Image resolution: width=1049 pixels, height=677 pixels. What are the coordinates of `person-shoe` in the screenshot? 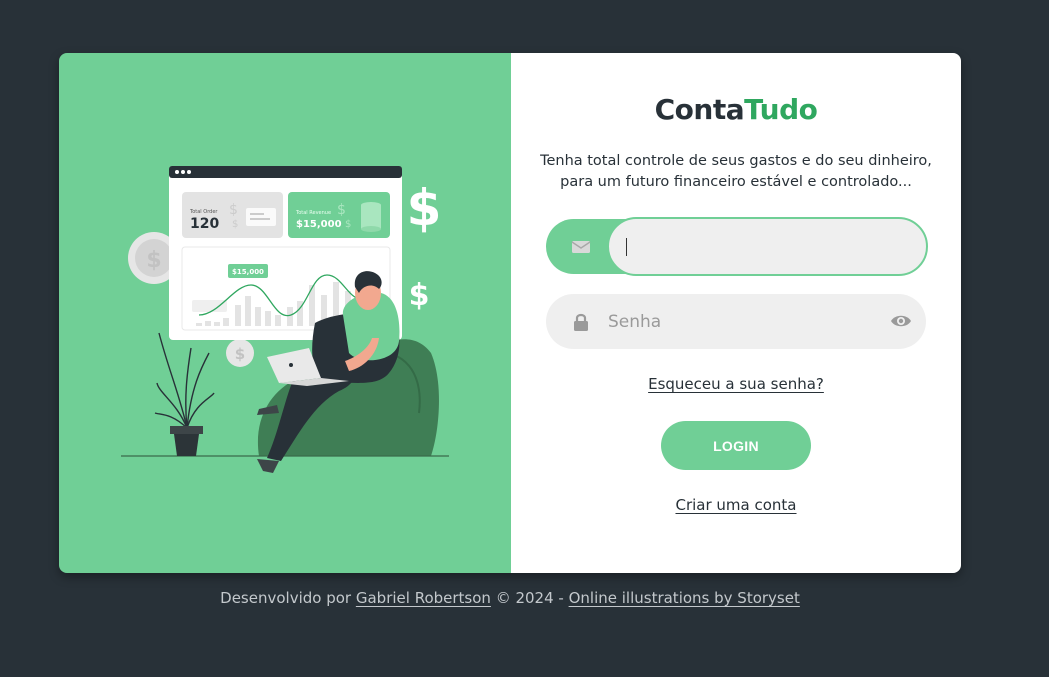 It's located at (268, 466).